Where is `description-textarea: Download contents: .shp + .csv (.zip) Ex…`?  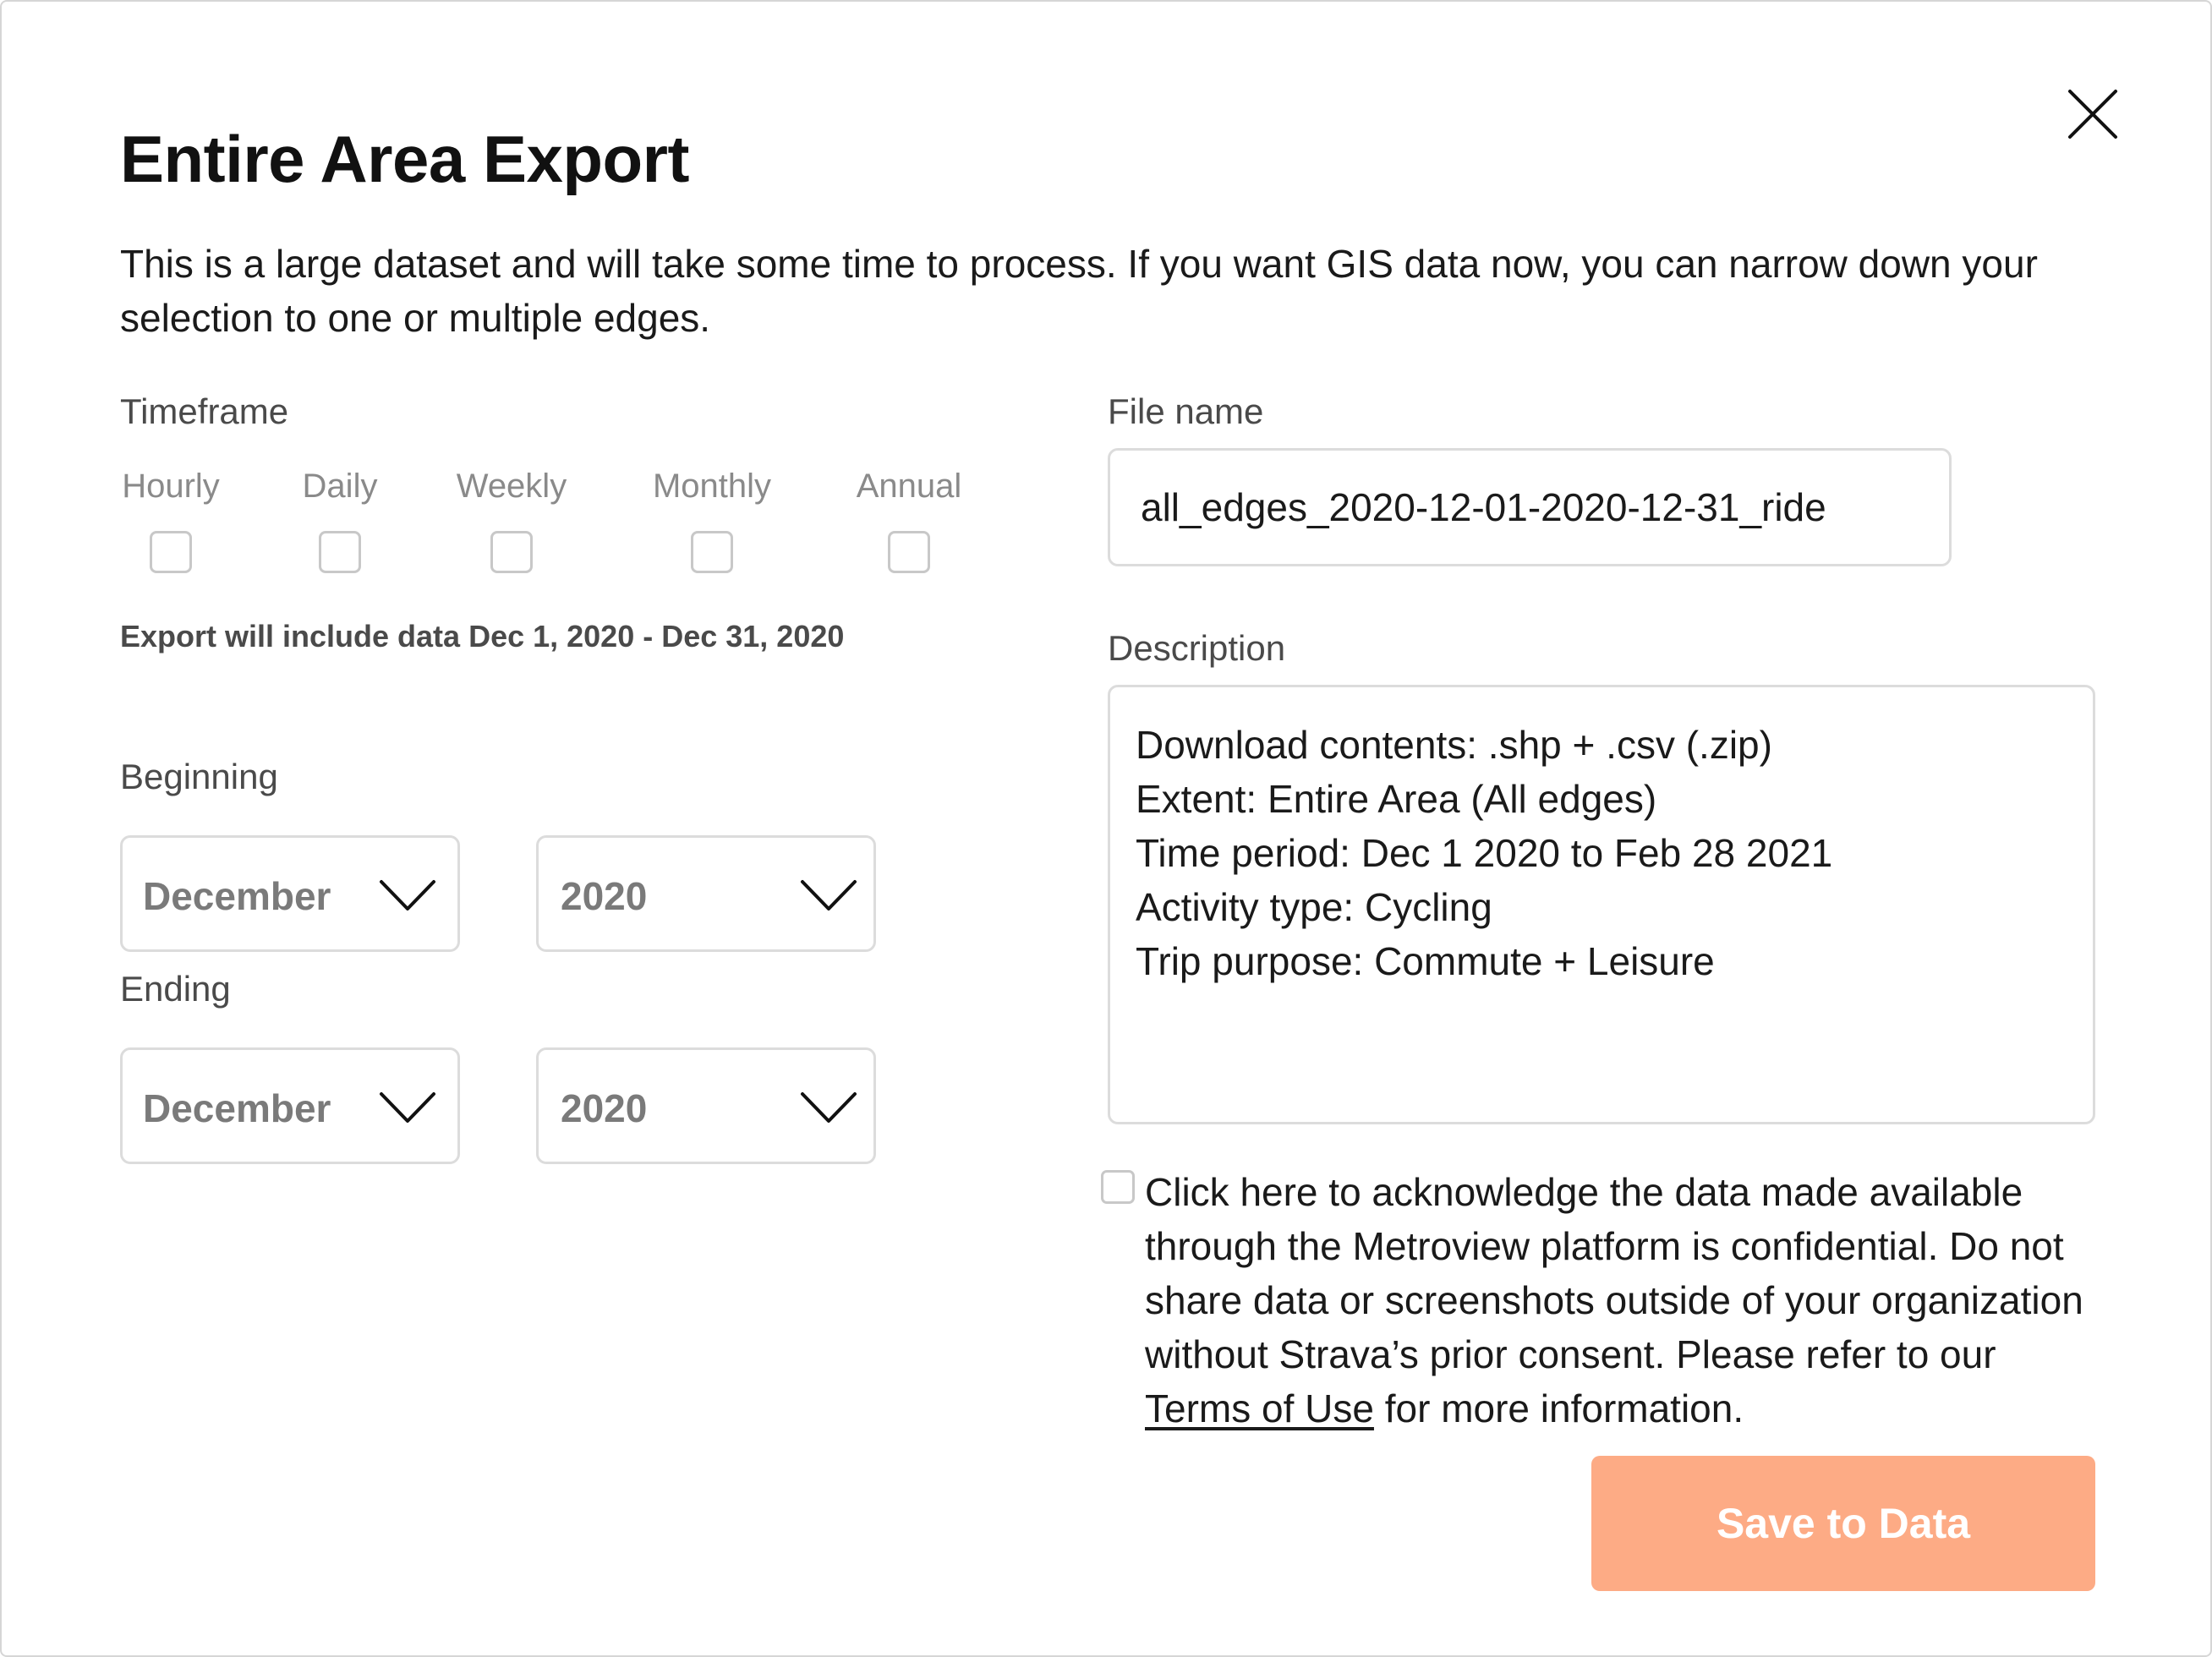 description-textarea: Download contents: .shp + .csv (.zip) Ex… is located at coordinates (1601, 904).